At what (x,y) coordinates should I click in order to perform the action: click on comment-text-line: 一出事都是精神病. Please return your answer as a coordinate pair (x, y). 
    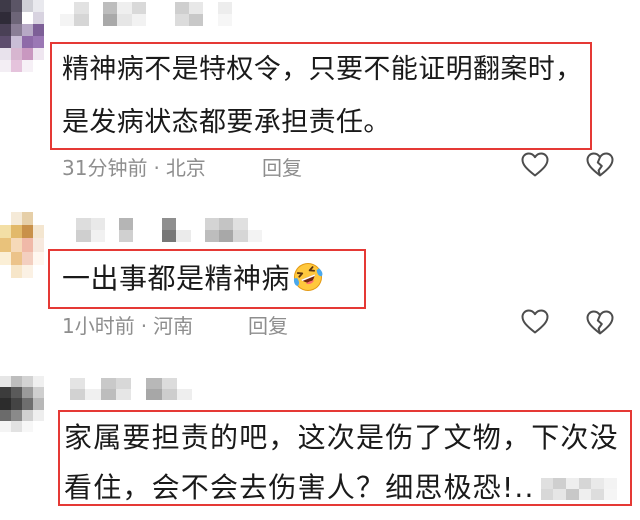
    Looking at the image, I should click on (193, 279).